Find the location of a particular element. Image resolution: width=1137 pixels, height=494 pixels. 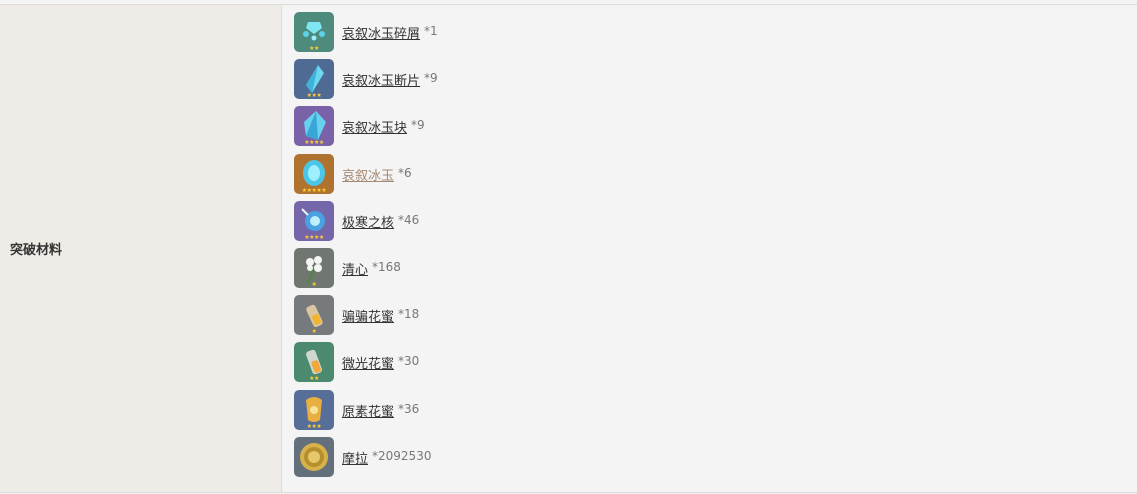

material-count: *30 is located at coordinates (409, 361).